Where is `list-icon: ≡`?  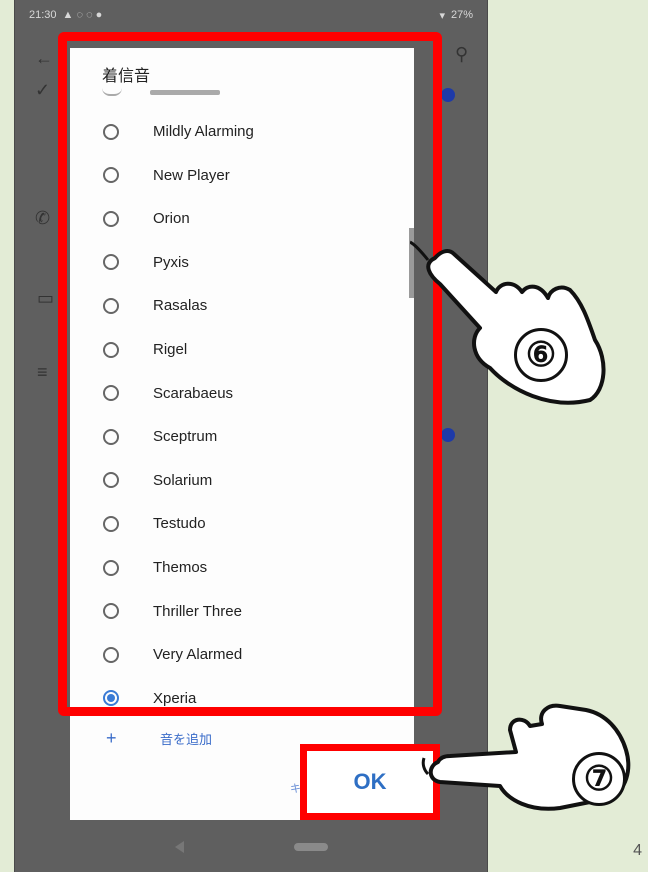 list-icon: ≡ is located at coordinates (42, 372).